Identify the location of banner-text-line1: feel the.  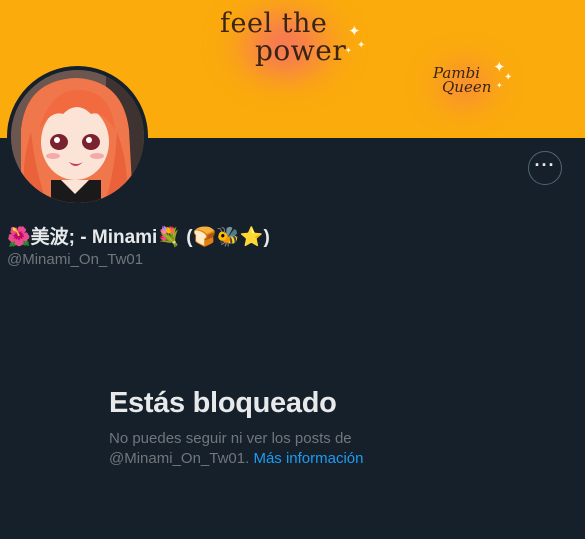
(274, 23).